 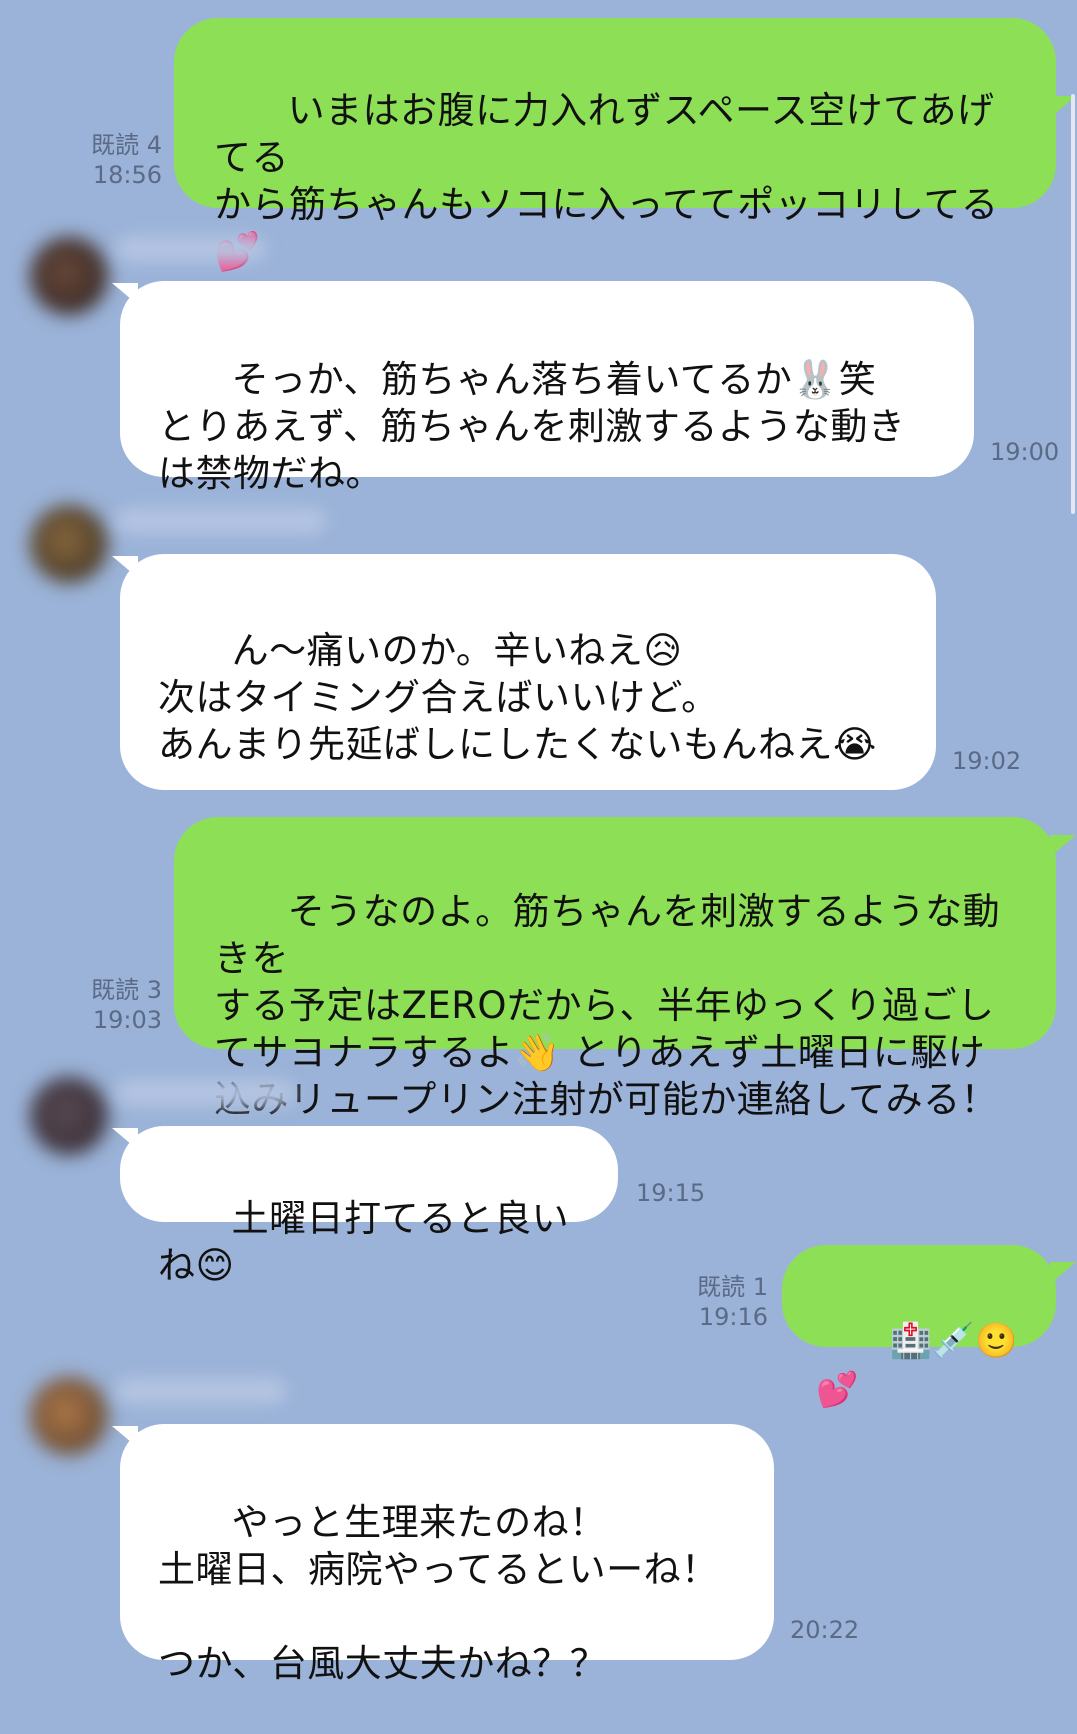 I want to click on message-time: 19:15, so click(x=671, y=1193).